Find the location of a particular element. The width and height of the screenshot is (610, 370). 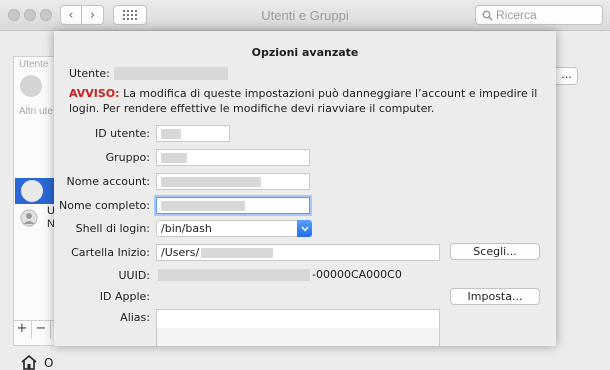

redacted-home-folder is located at coordinates (237, 253).